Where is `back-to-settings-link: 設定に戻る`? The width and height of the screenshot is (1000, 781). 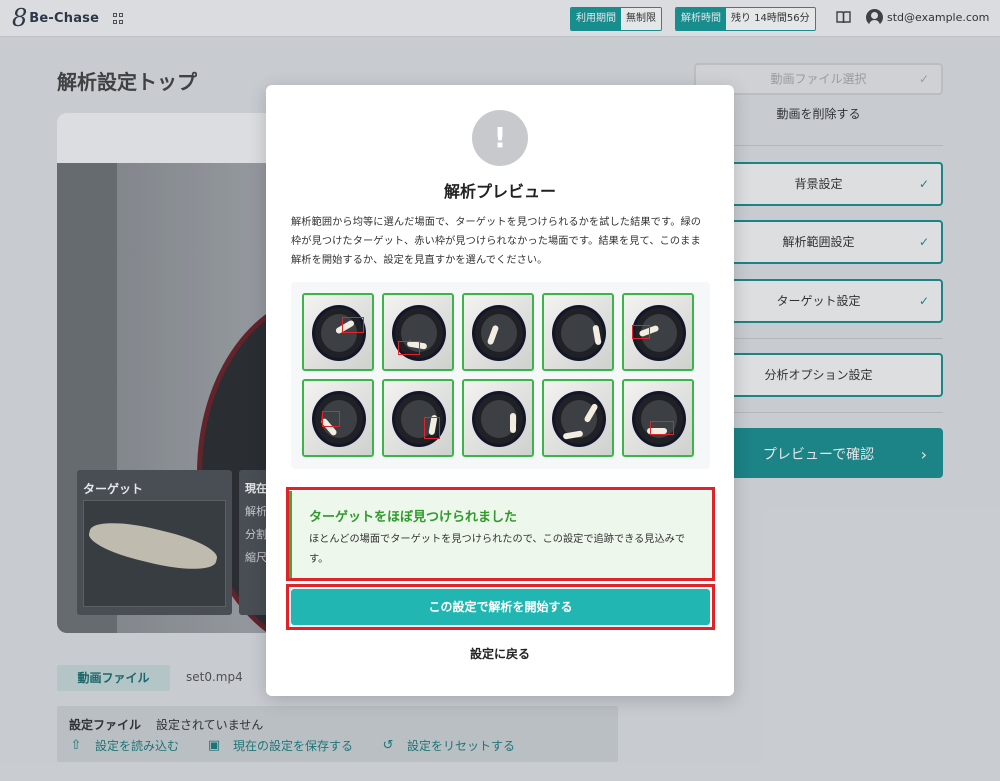
back-to-settings-link: 設定に戻る is located at coordinates (500, 653).